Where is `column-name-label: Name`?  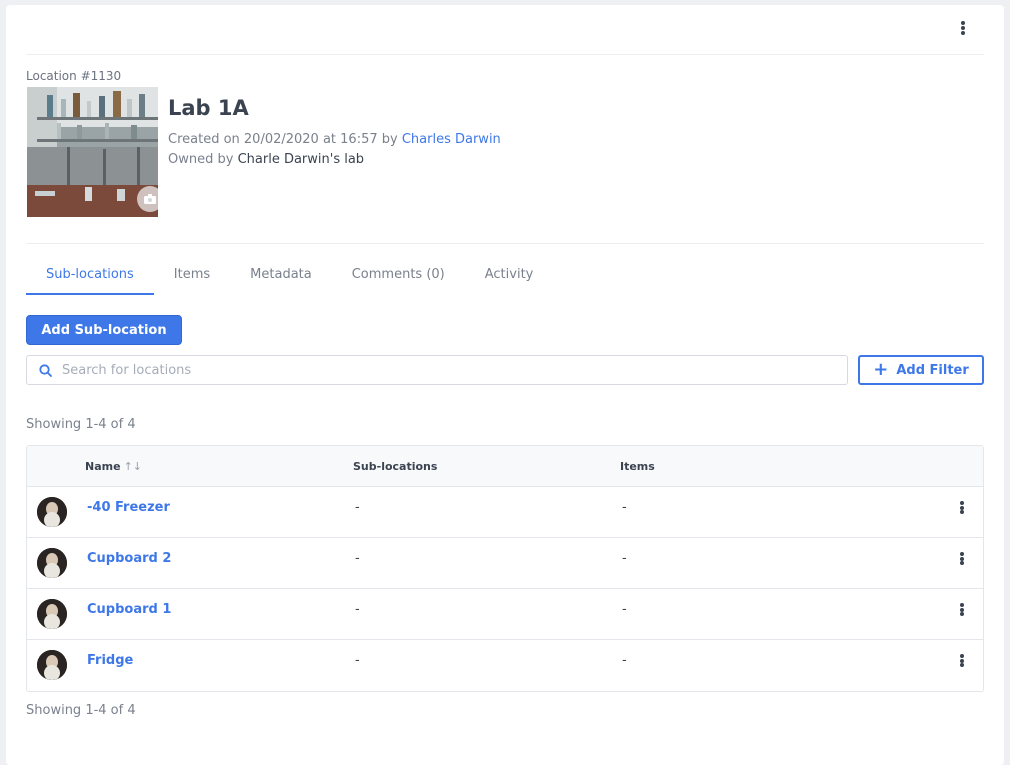 column-name-label: Name is located at coordinates (103, 466).